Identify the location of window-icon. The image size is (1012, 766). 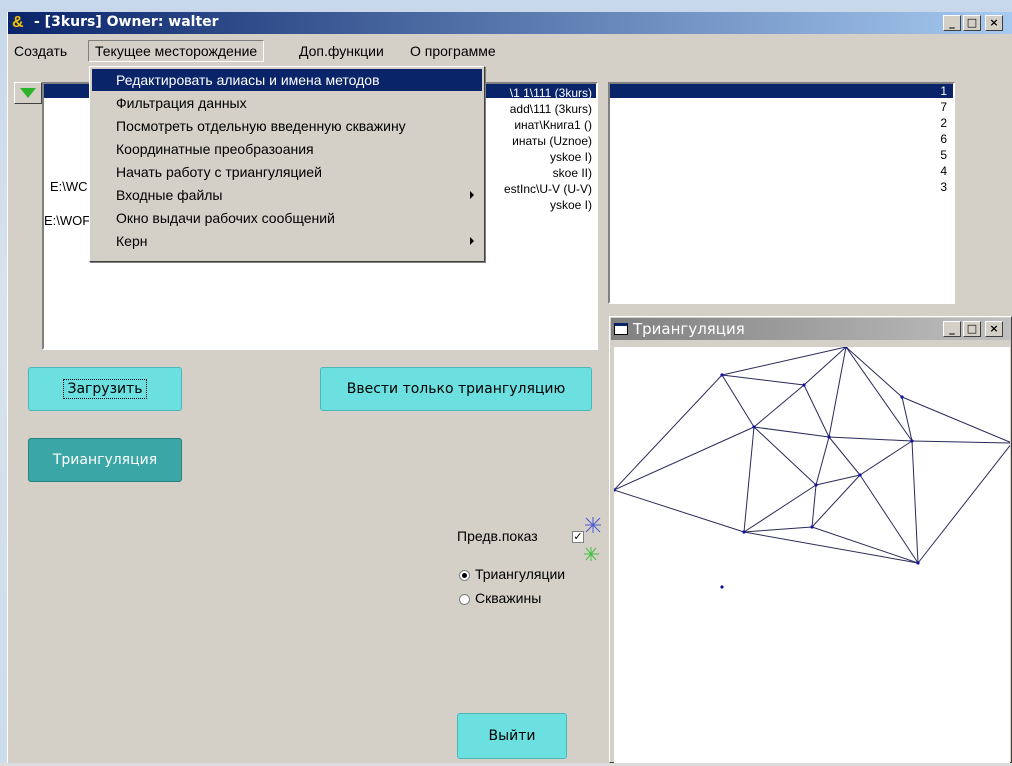
(621, 329).